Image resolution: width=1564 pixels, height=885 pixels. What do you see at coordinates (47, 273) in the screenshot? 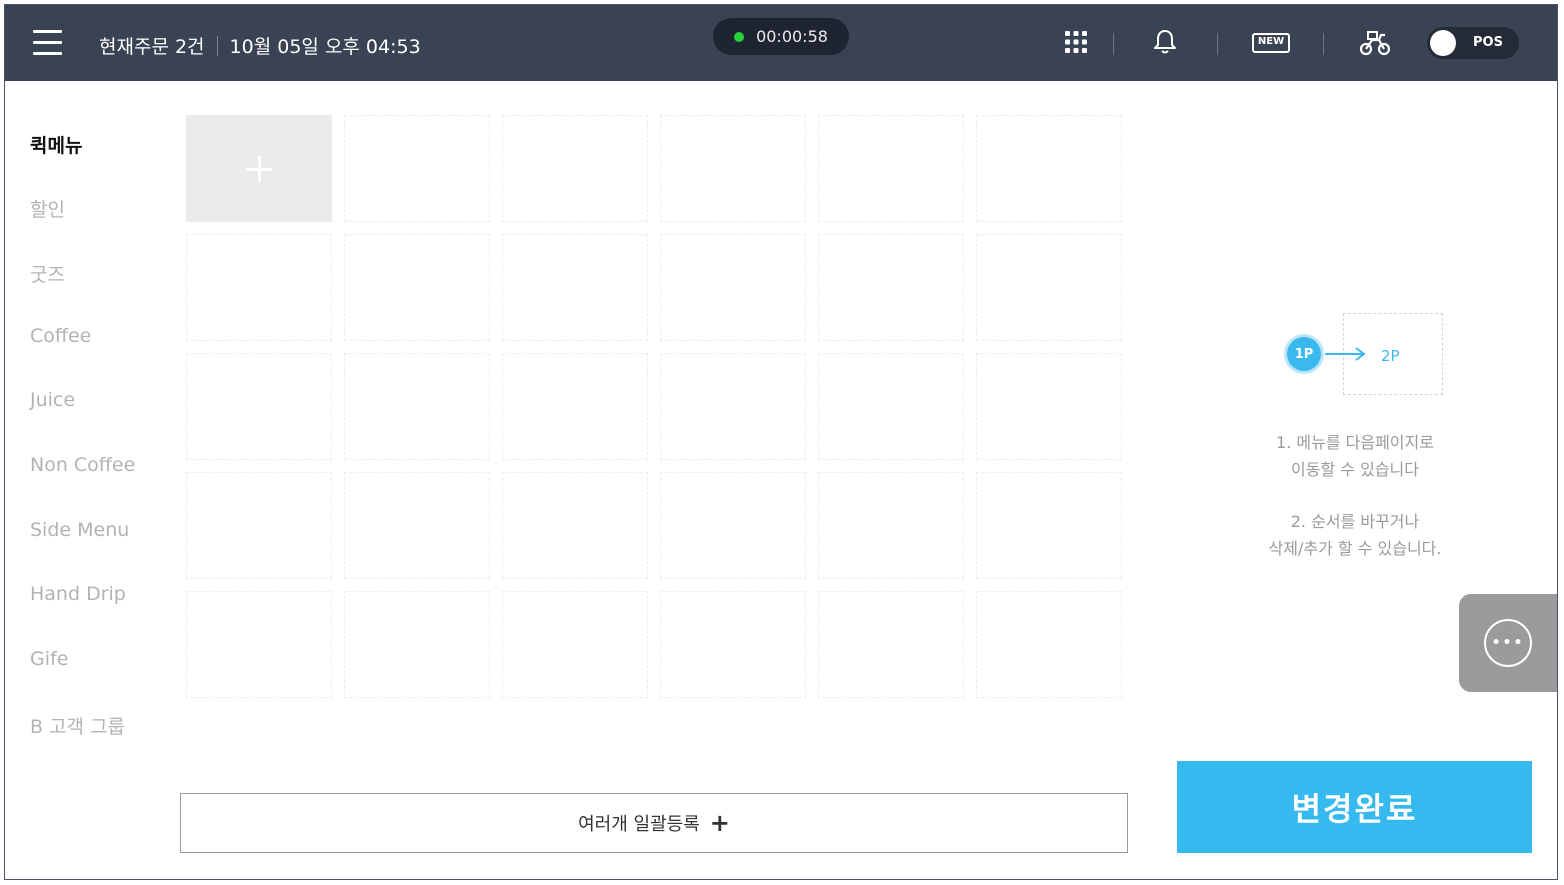
I see `category-item-goods: 굿즈` at bounding box center [47, 273].